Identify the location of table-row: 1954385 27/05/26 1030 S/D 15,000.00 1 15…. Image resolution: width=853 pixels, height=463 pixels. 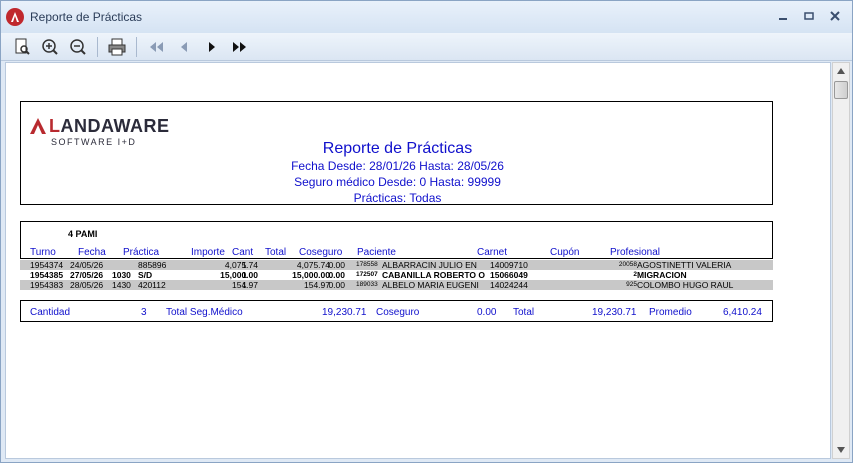
(396, 275).